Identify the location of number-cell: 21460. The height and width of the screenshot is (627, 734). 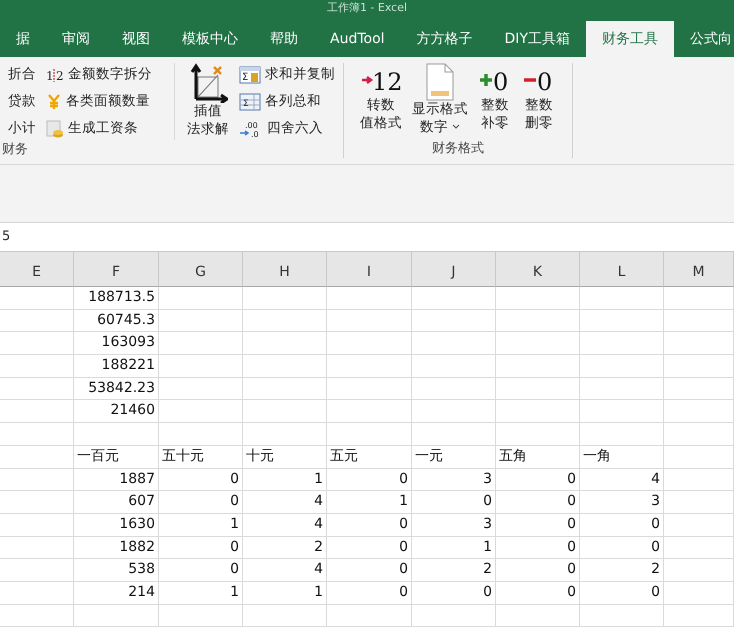
(116, 412).